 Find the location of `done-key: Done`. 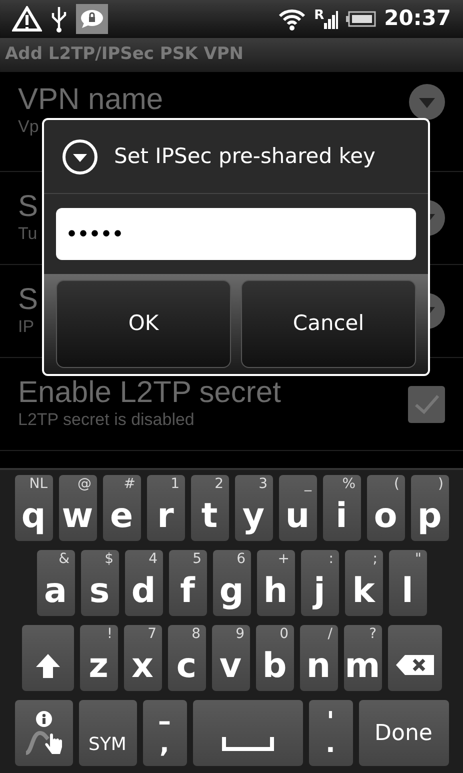

done-key: Done is located at coordinates (403, 733).